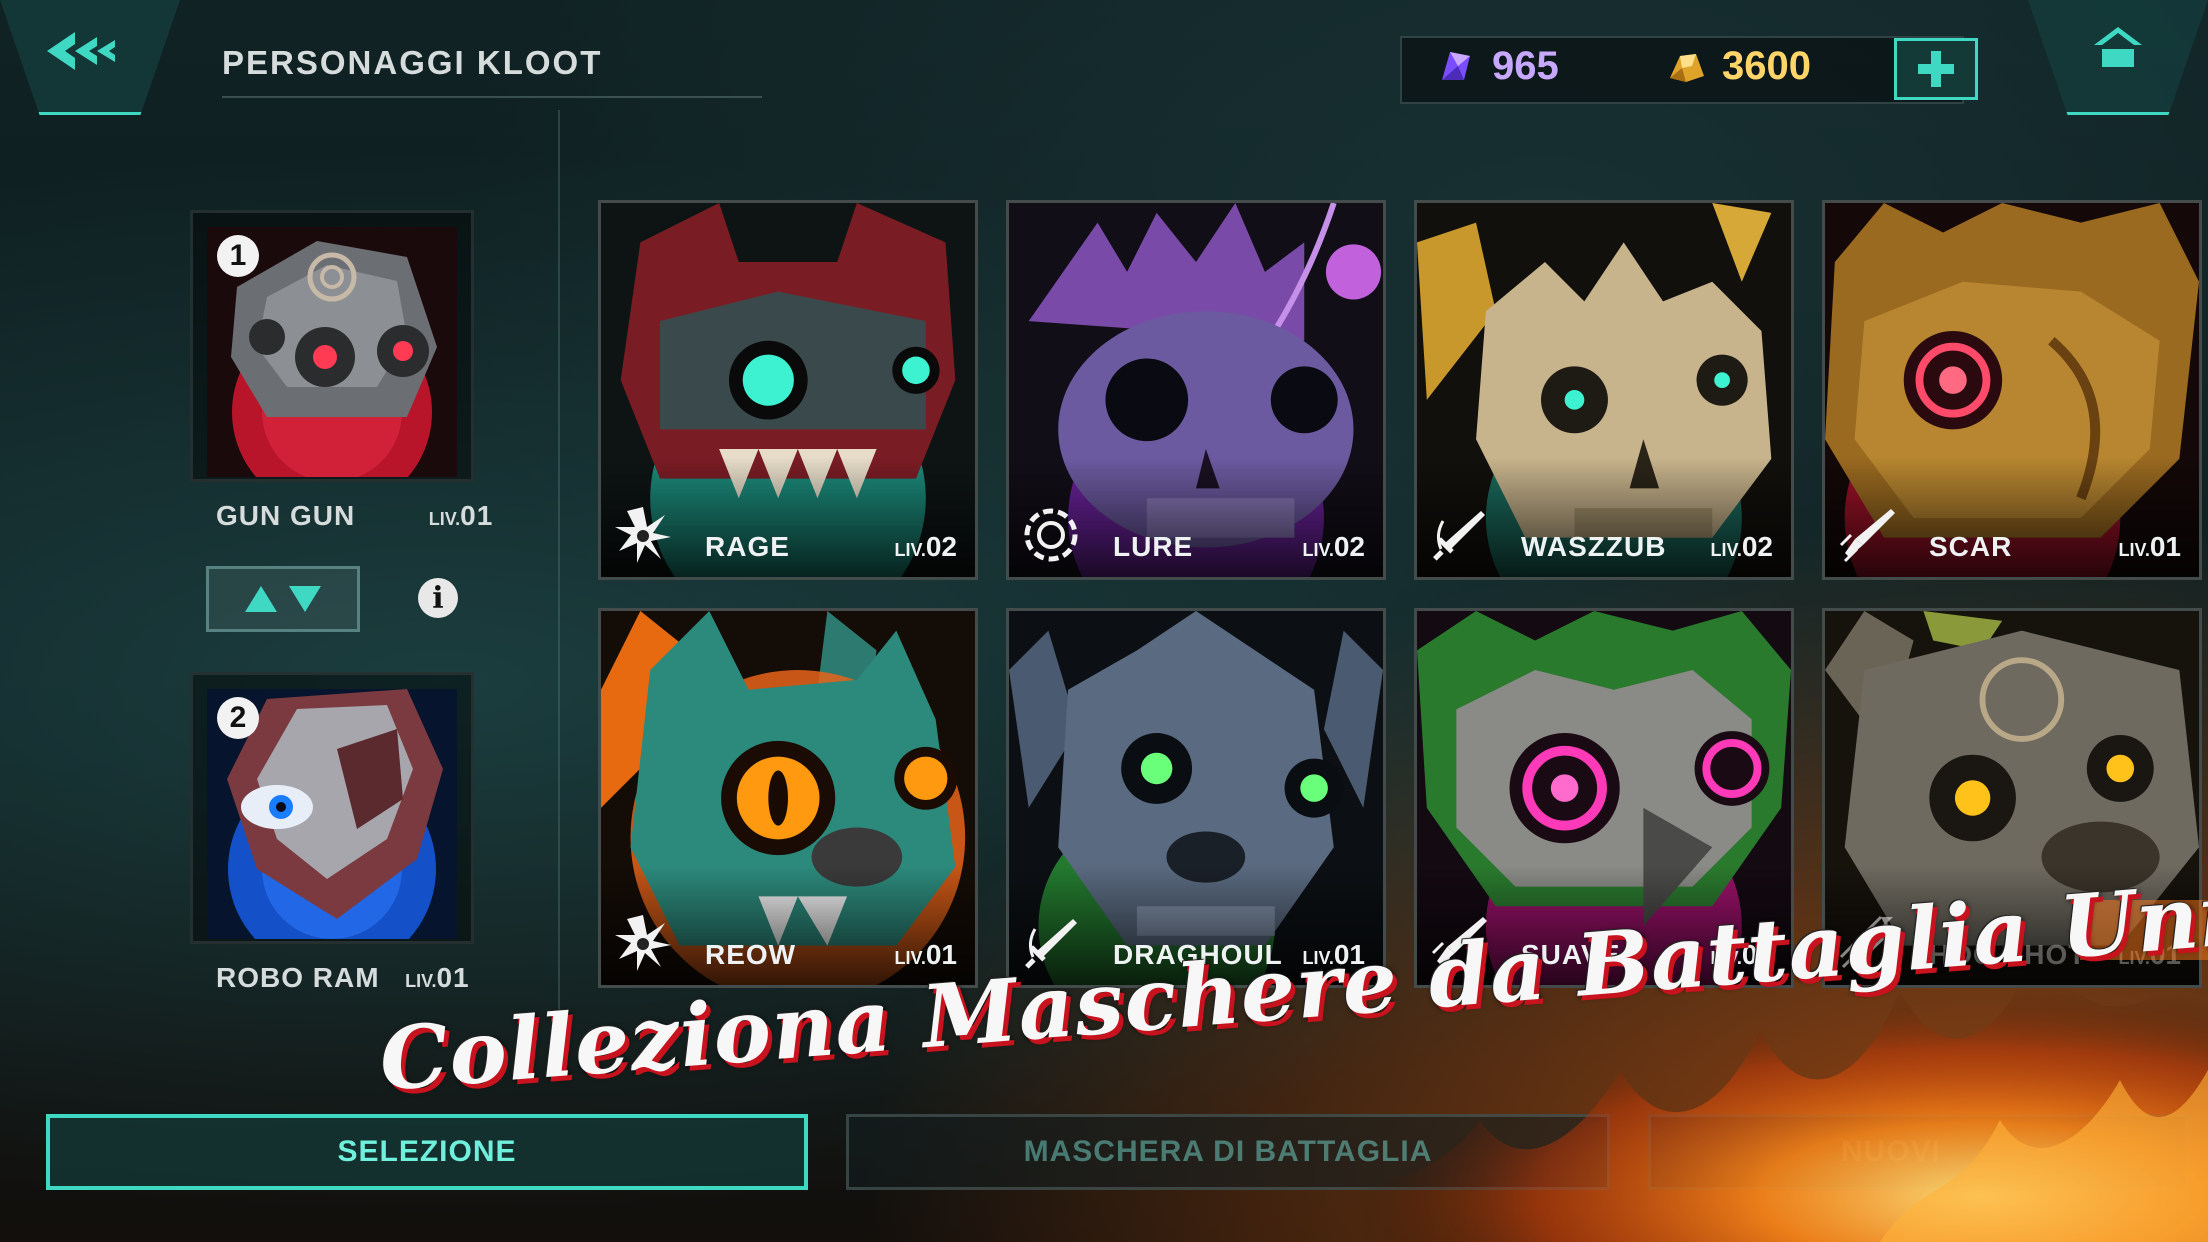  Describe the element at coordinates (2118, 47) in the screenshot. I see `home-icon` at that location.